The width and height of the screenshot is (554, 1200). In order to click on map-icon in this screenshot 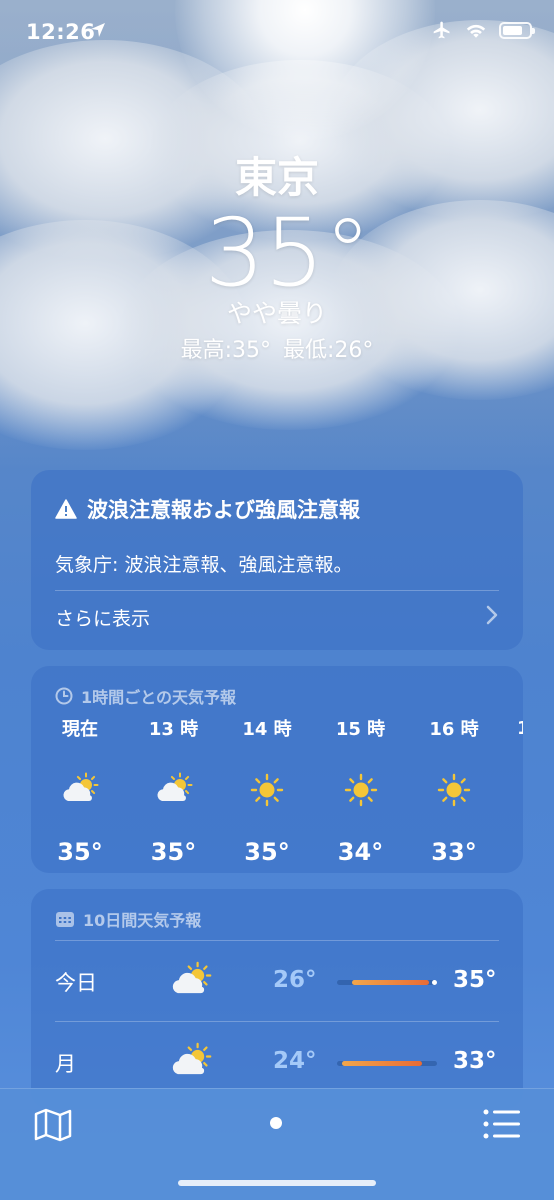, I will do `click(53, 1125)`.